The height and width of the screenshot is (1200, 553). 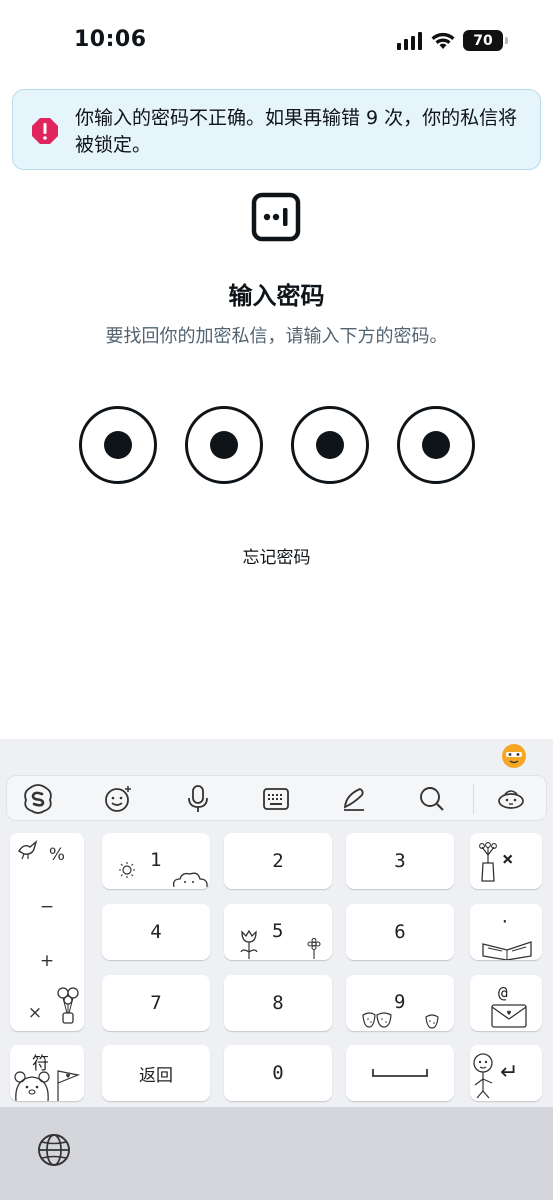 I want to click on status-time: 10:06, so click(x=110, y=39).